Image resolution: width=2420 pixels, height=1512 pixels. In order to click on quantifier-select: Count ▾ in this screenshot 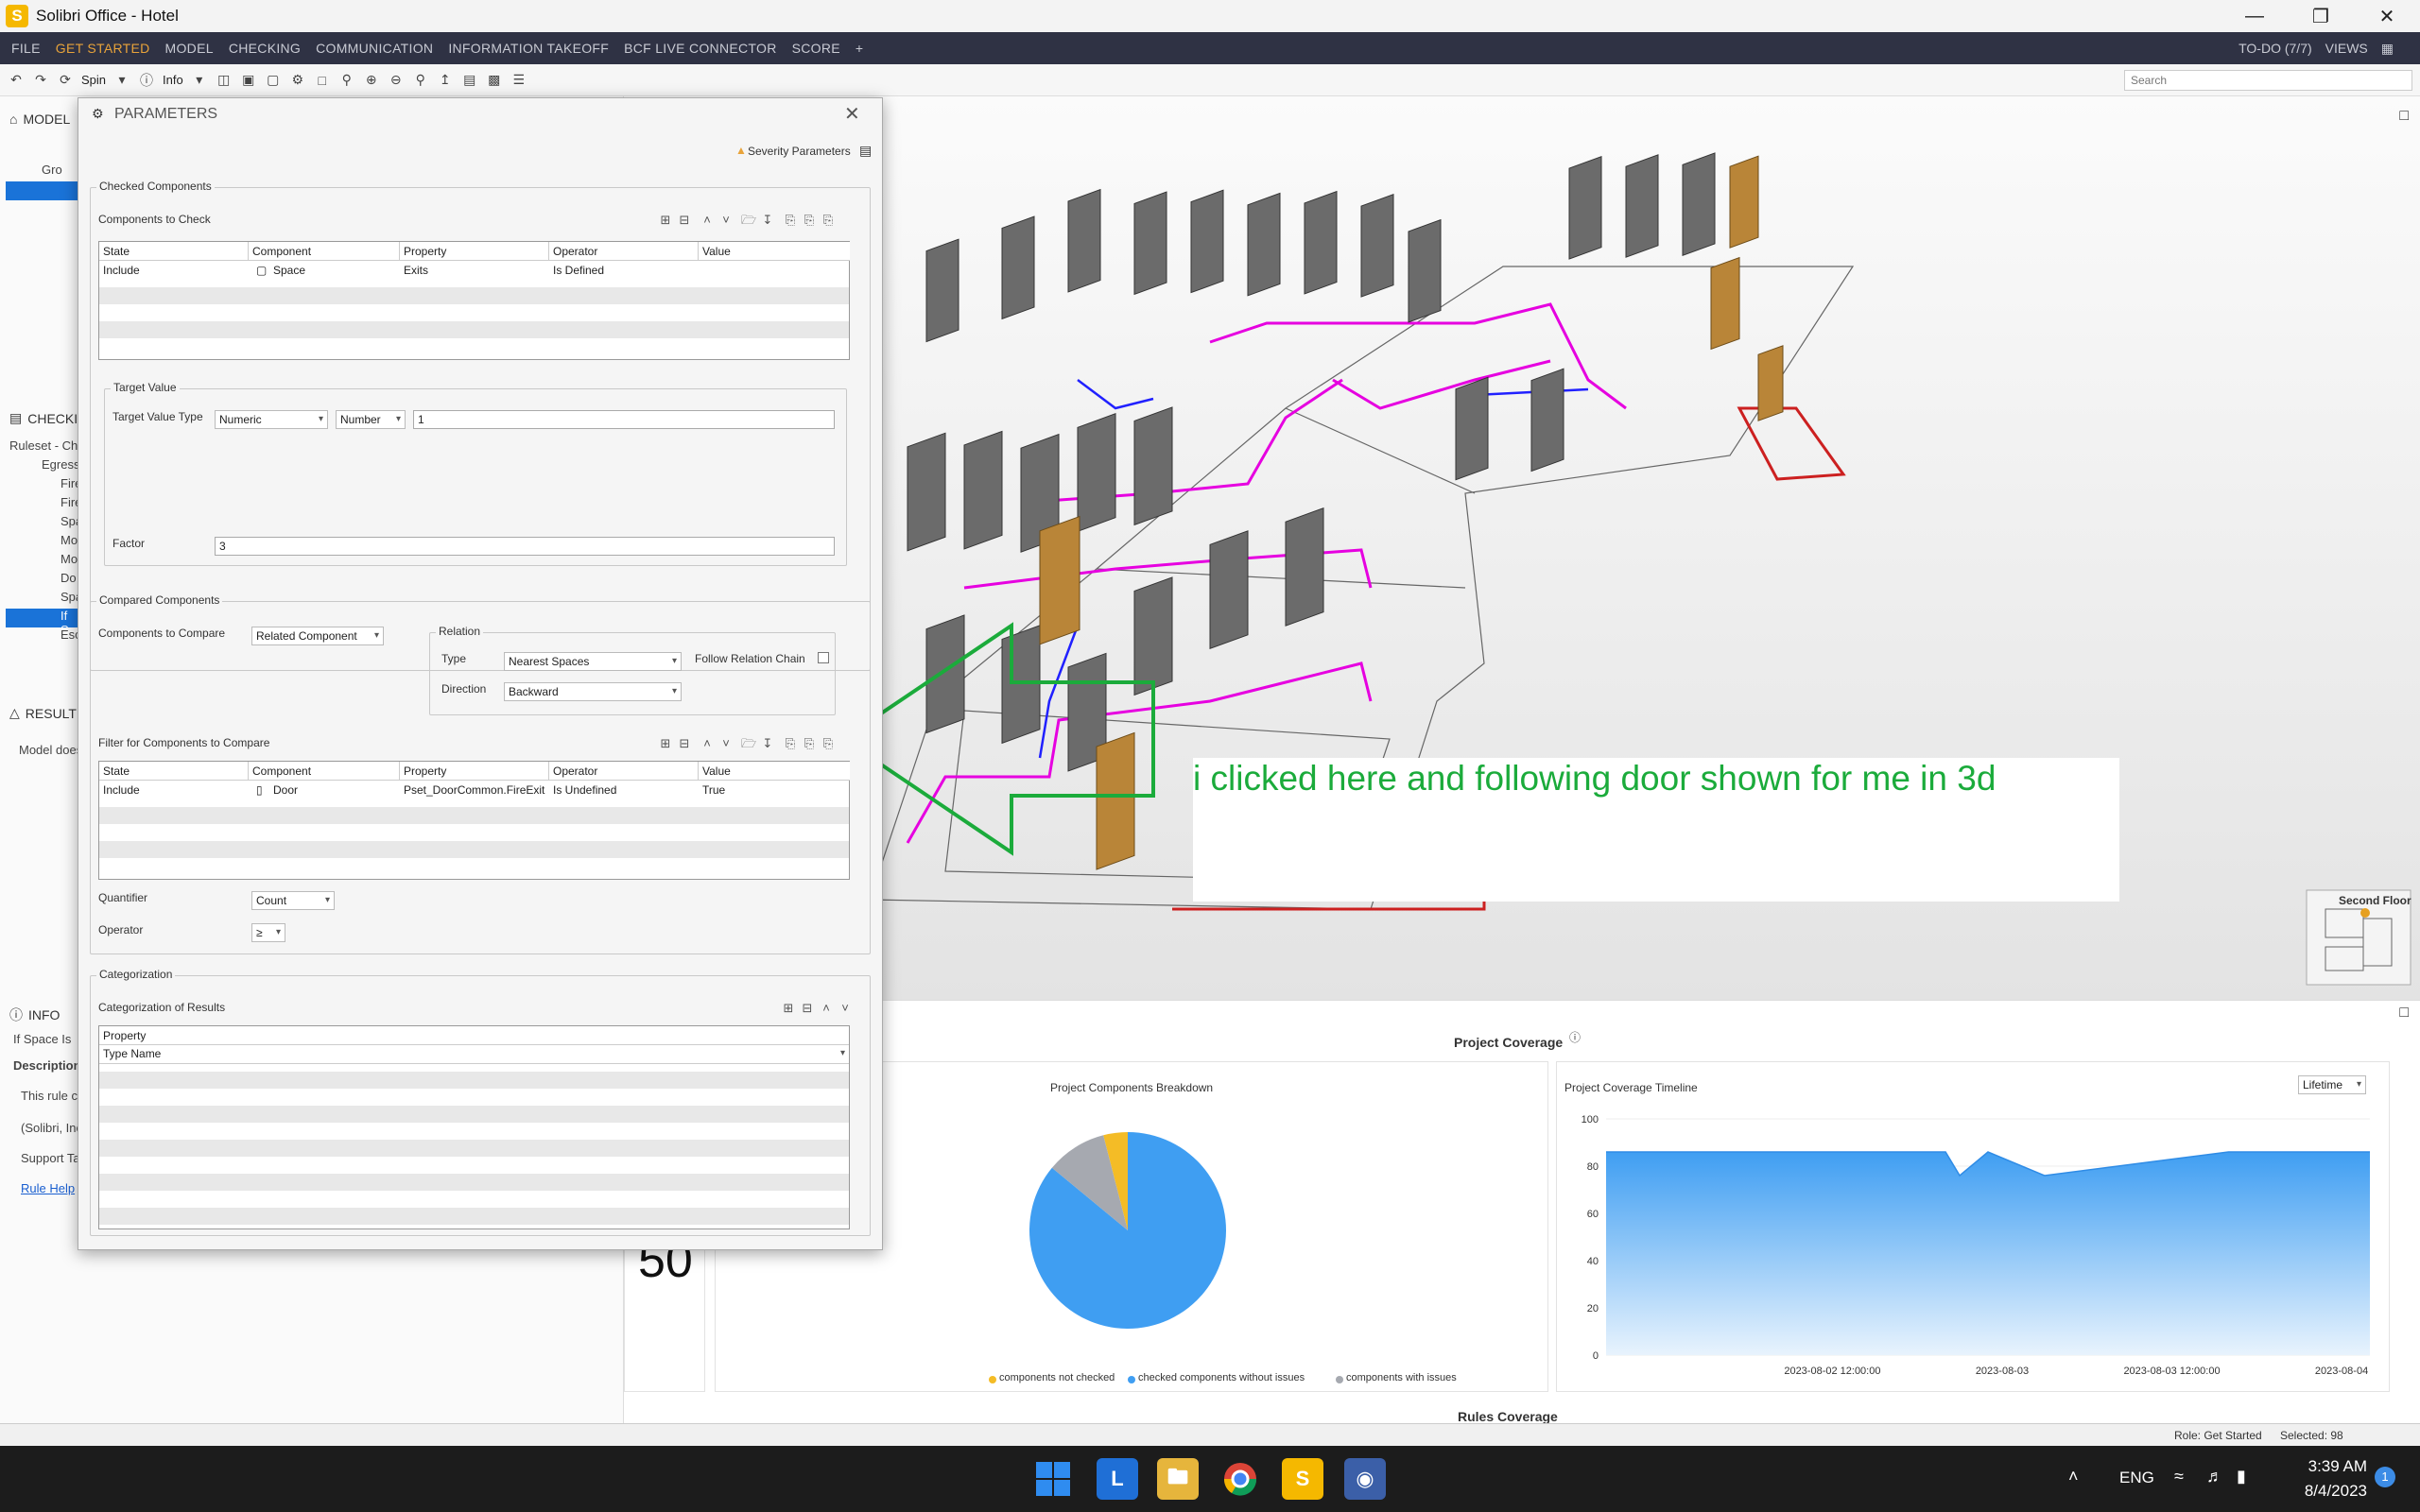, I will do `click(293, 900)`.